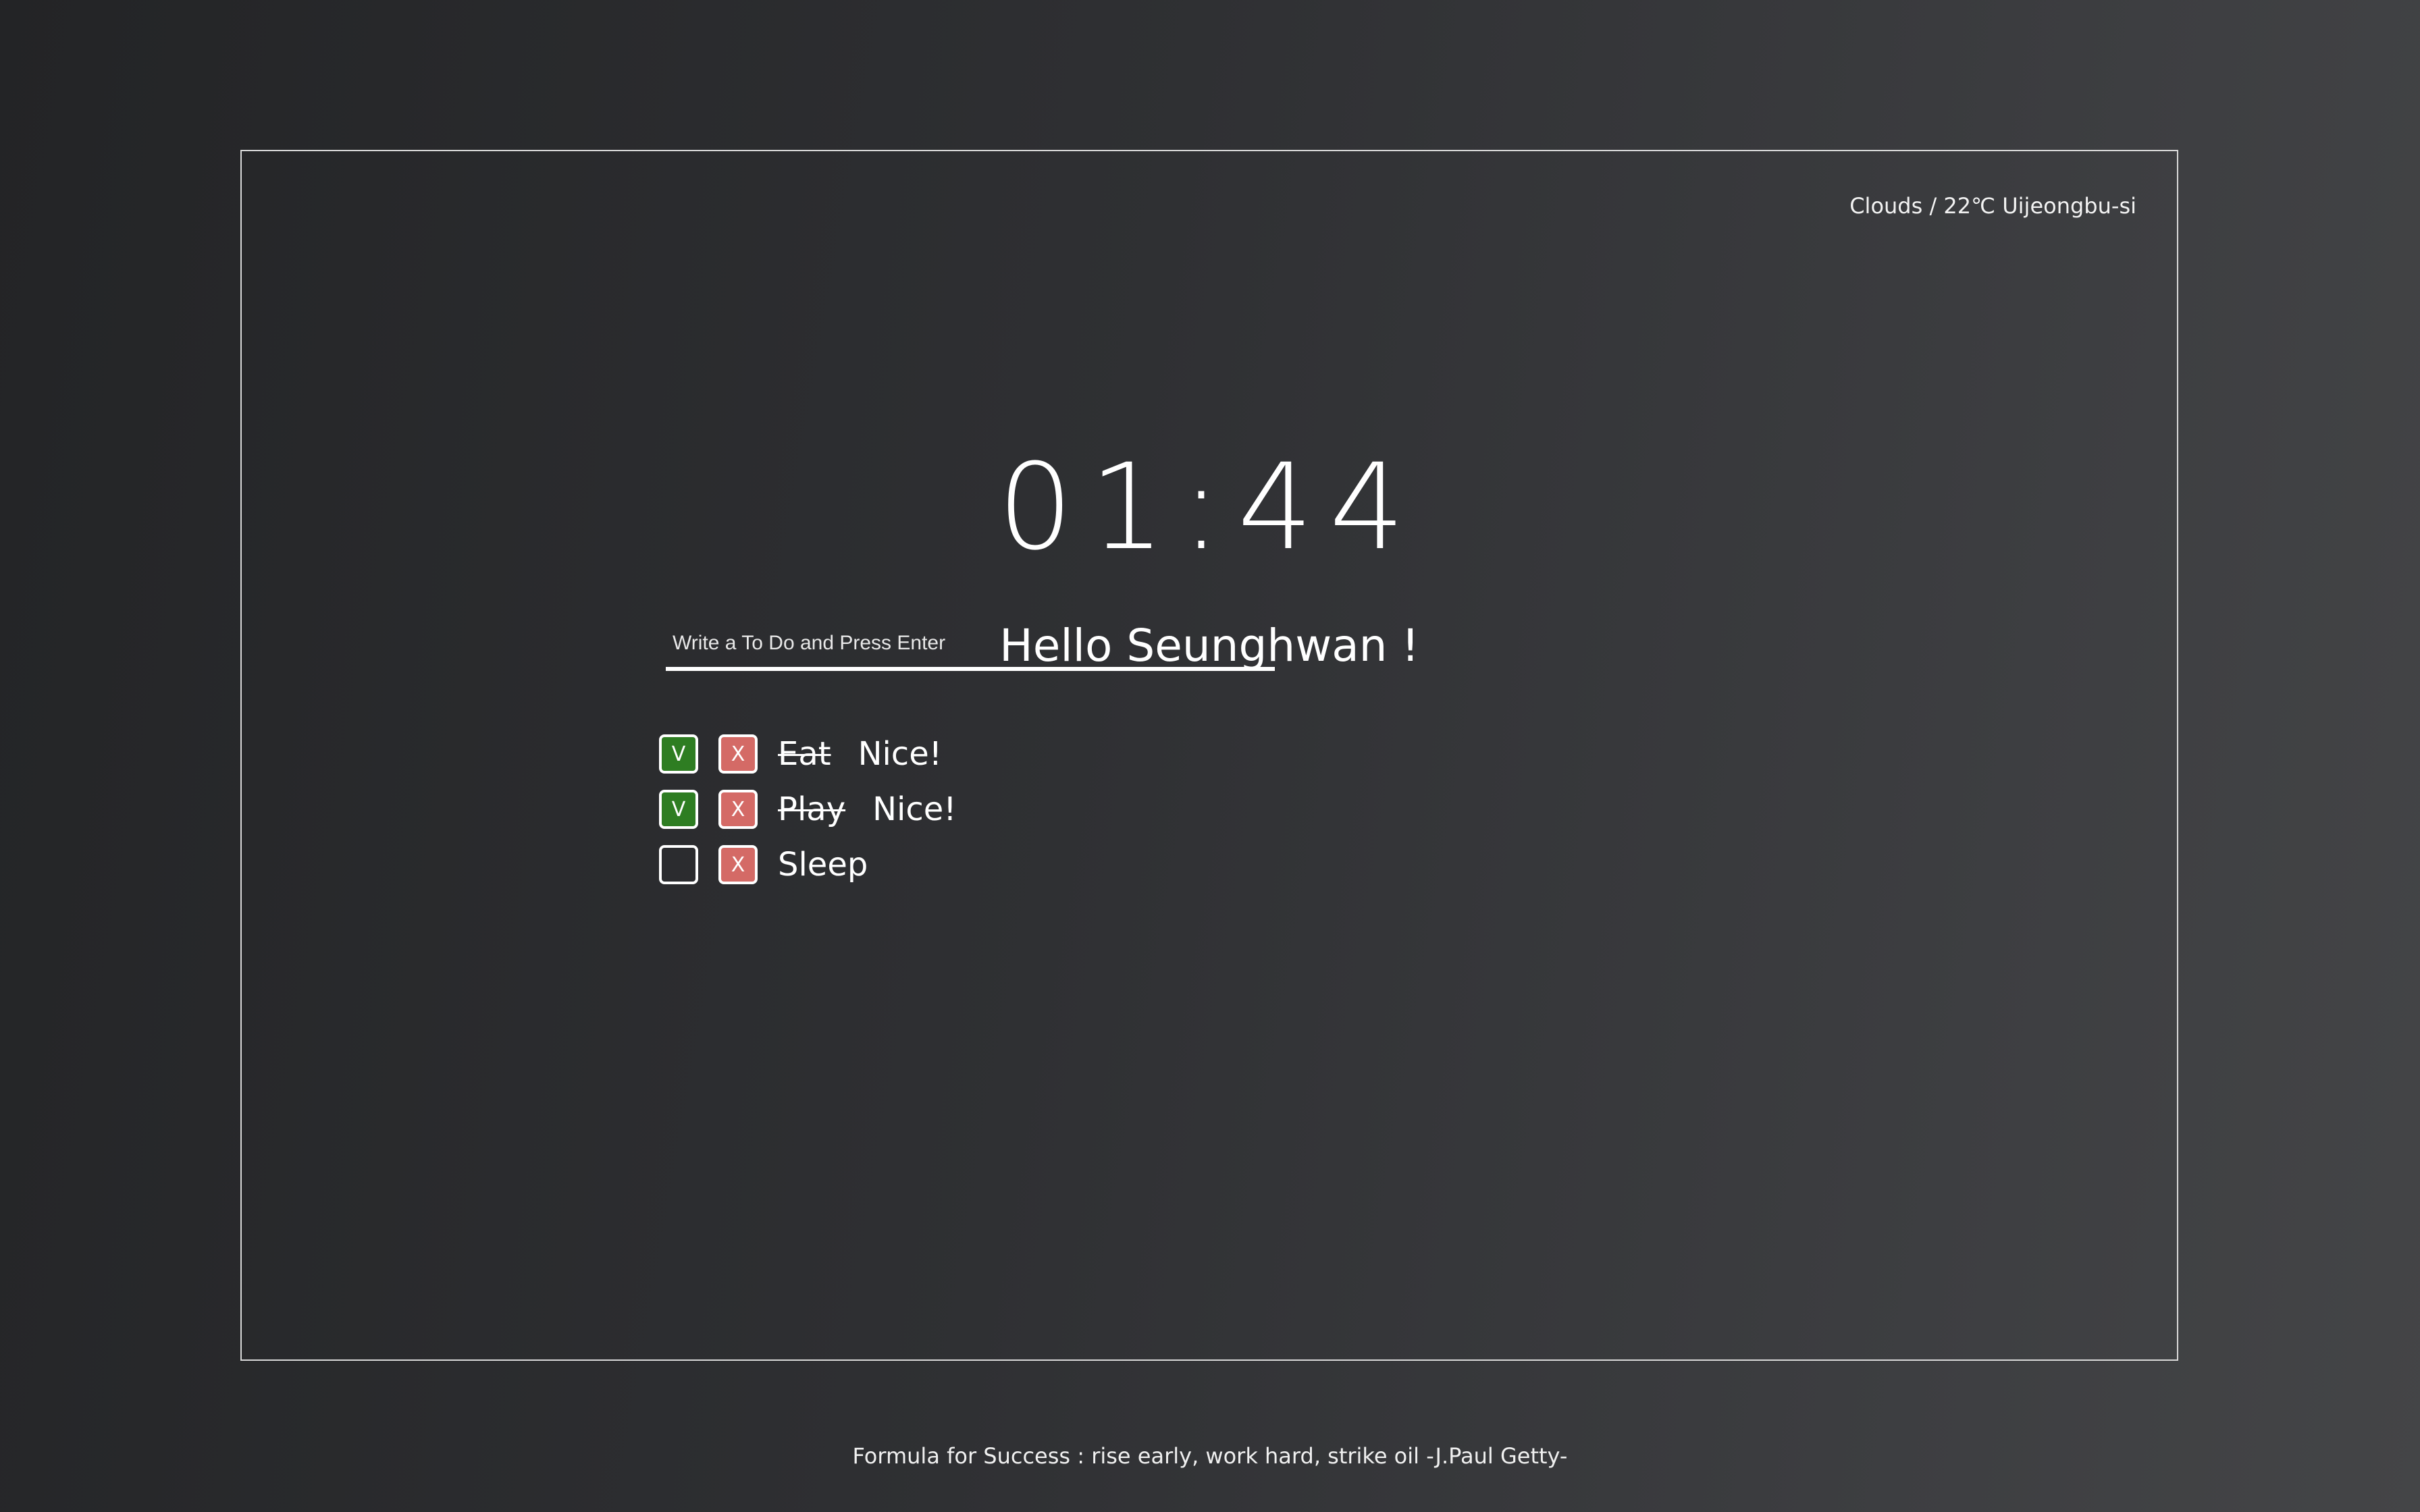 This screenshot has height=1512, width=2420. I want to click on weather-info: Clouds / 22℃ Uijeongbu-si, so click(1992, 206).